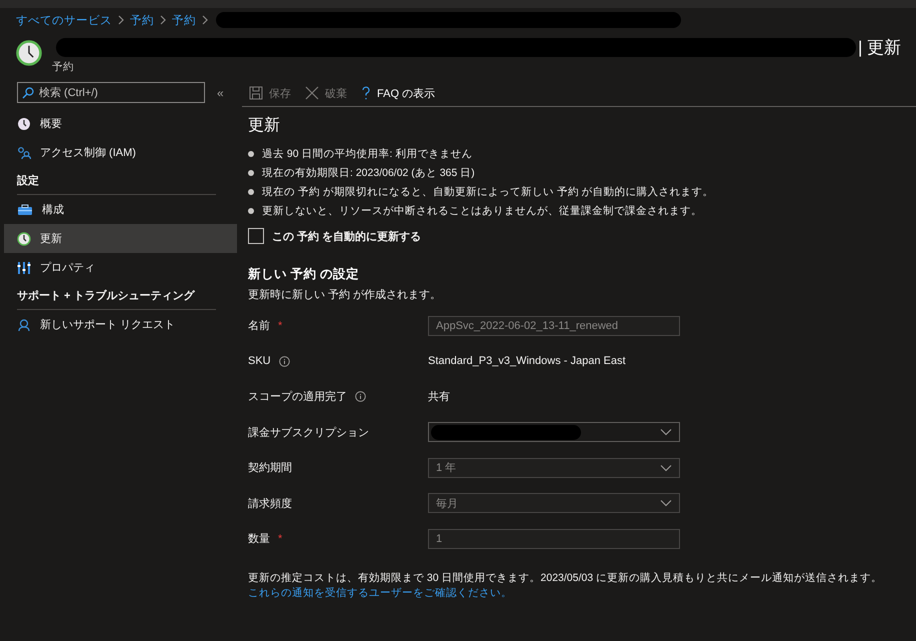 This screenshot has width=916, height=641. What do you see at coordinates (347, 236) in the screenshot?
I see `checkbox-label: この 予約 を自動的に更新する` at bounding box center [347, 236].